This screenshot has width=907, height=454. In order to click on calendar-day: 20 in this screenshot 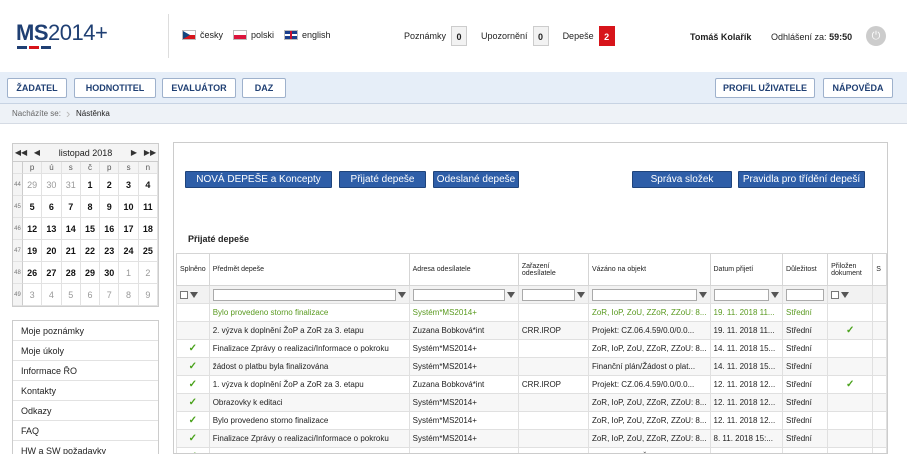, I will do `click(52, 251)`.